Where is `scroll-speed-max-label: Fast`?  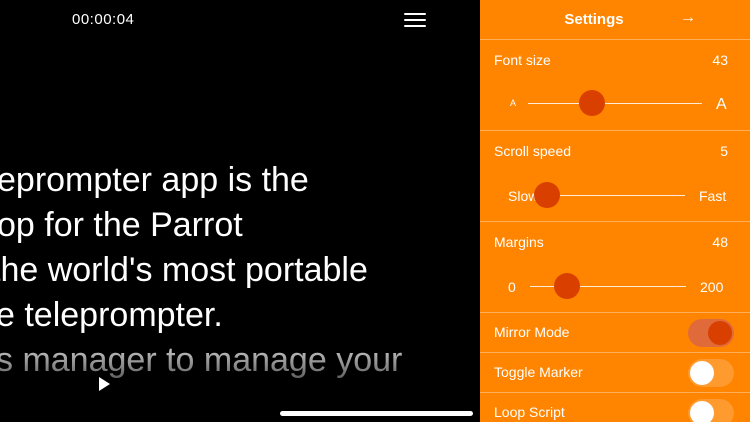 scroll-speed-max-label: Fast is located at coordinates (713, 196).